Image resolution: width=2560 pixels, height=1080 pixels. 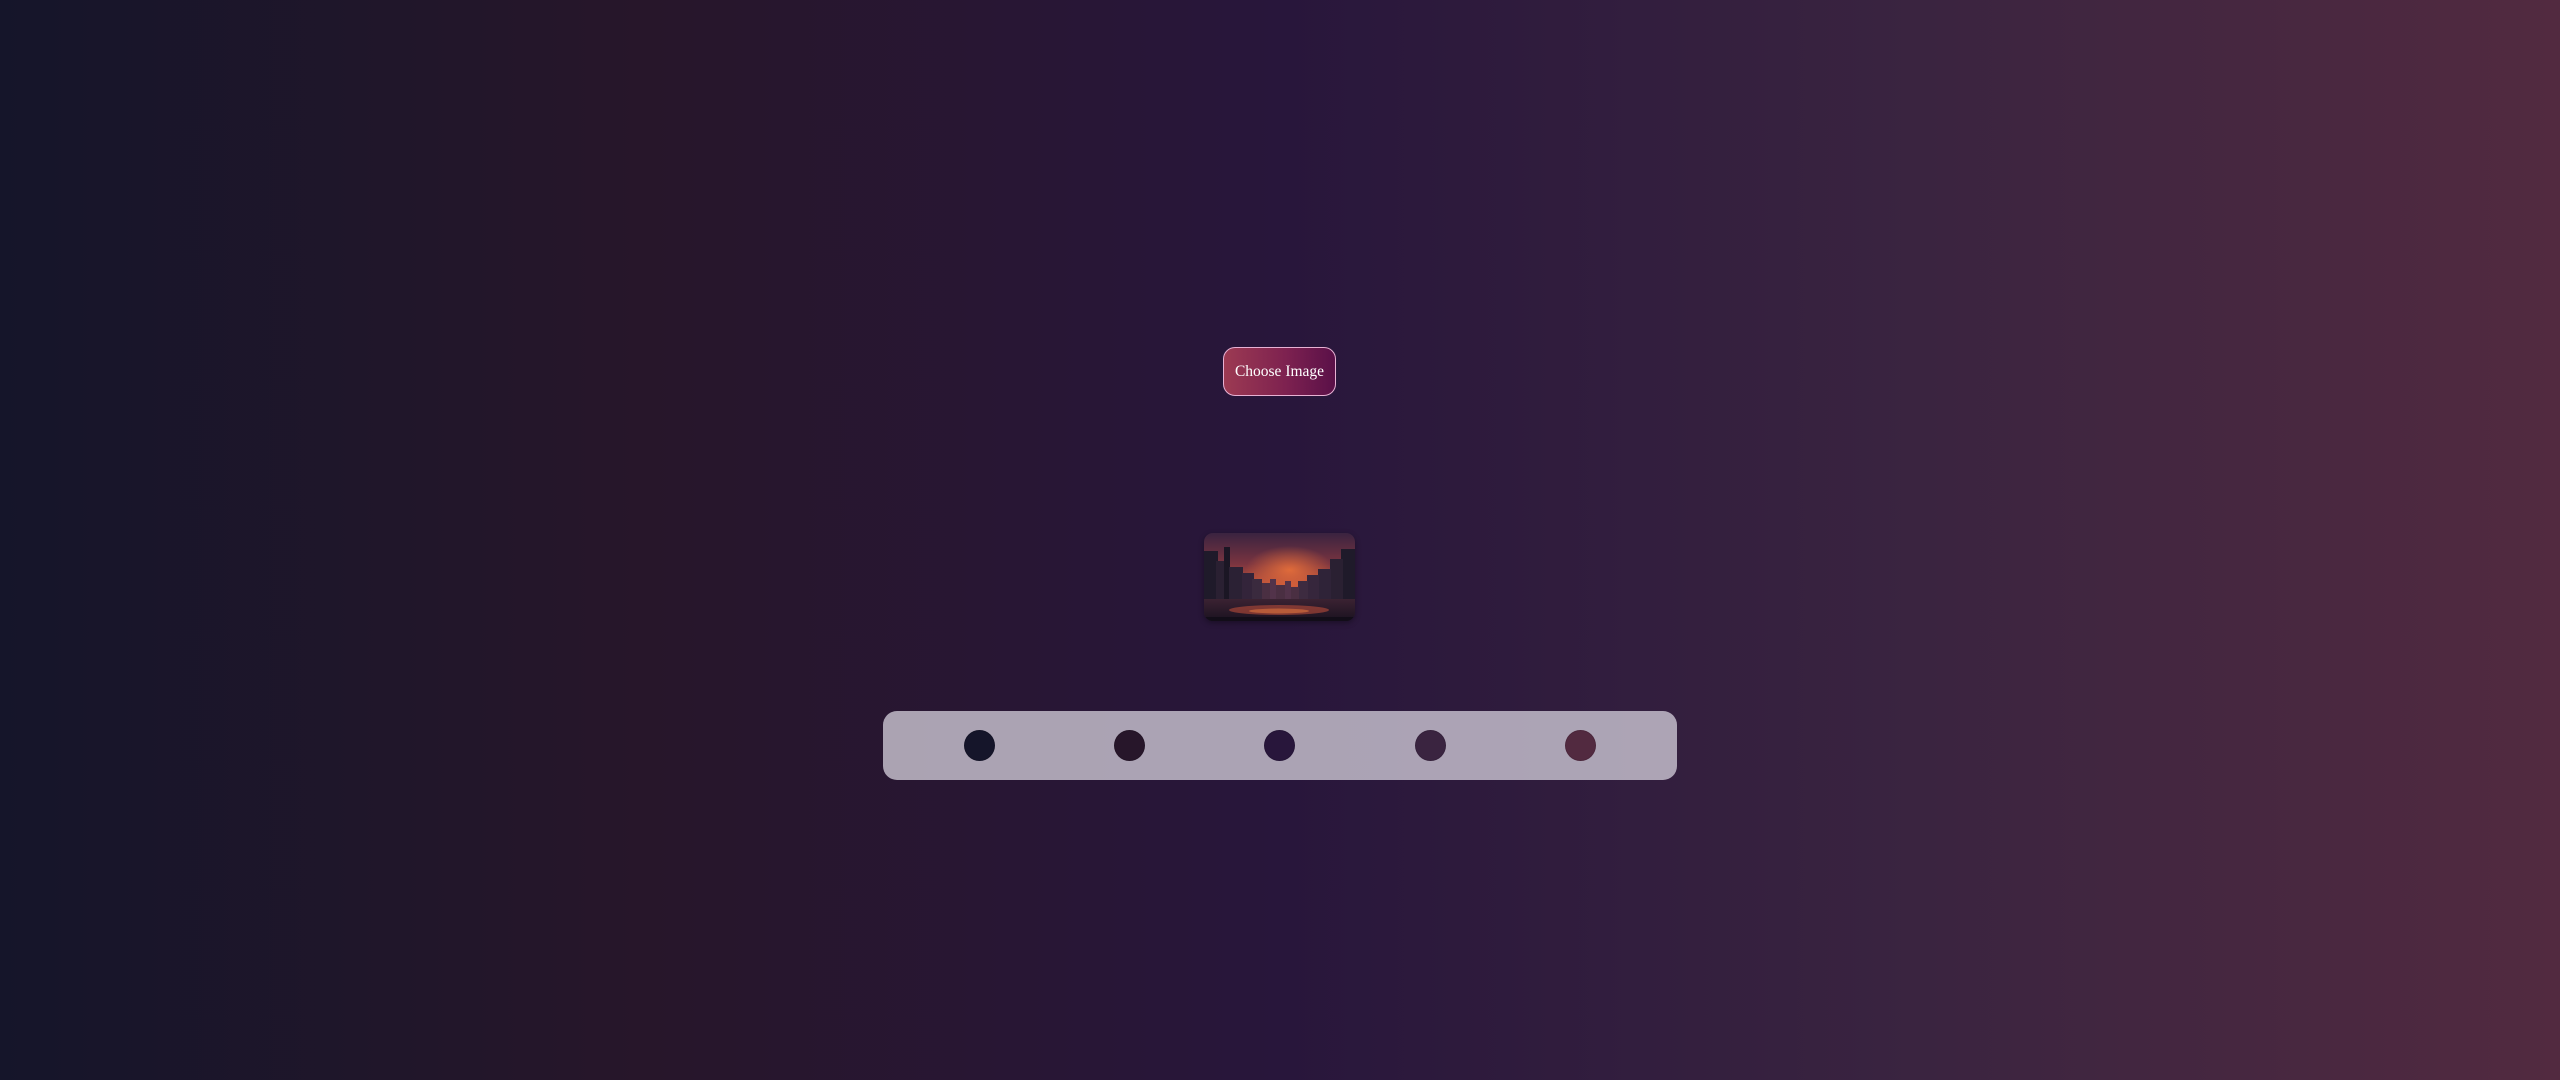 I want to click on choose-image-button: Choose Image, so click(x=1279, y=371).